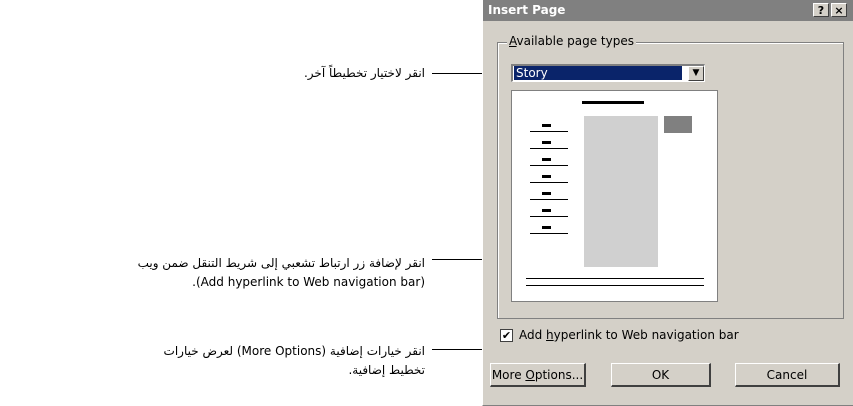 This screenshot has width=853, height=406. Describe the element at coordinates (613, 102) in the screenshot. I see `preview-title-bar` at that location.